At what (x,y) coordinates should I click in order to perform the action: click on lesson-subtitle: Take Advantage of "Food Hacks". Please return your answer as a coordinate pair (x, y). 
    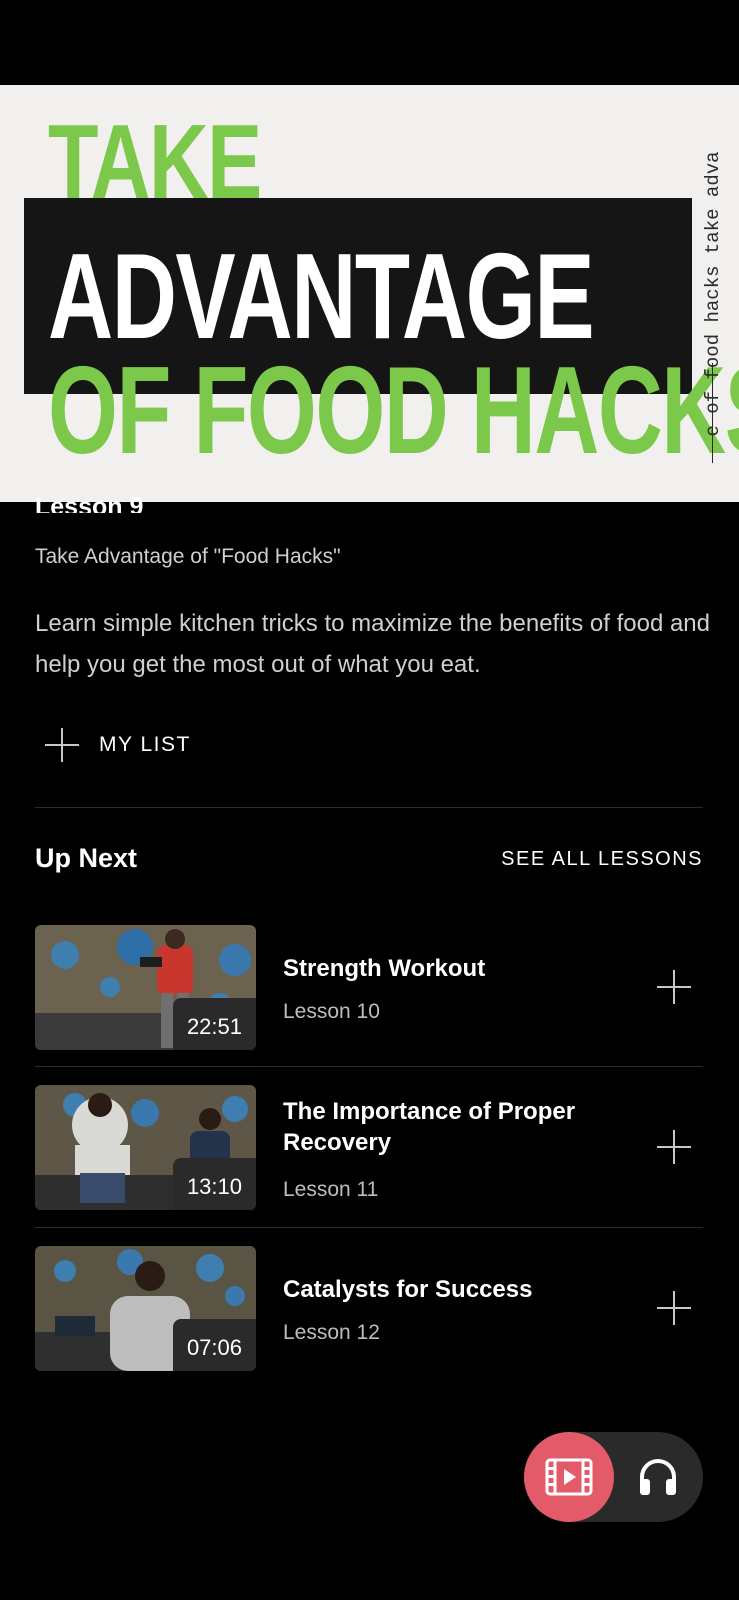
    Looking at the image, I should click on (188, 556).